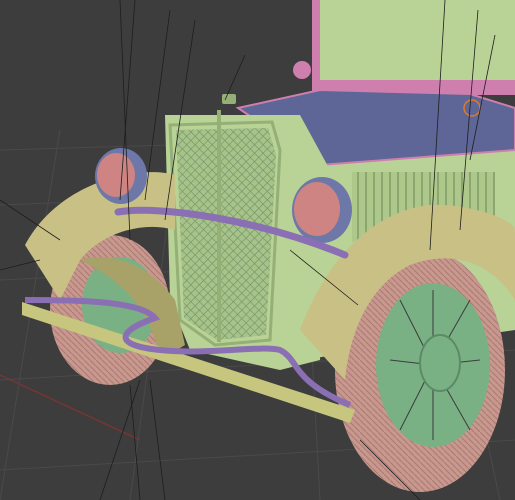 This screenshot has width=515, height=500. Describe the element at coordinates (404, 47) in the screenshot. I see `cab-body` at that location.